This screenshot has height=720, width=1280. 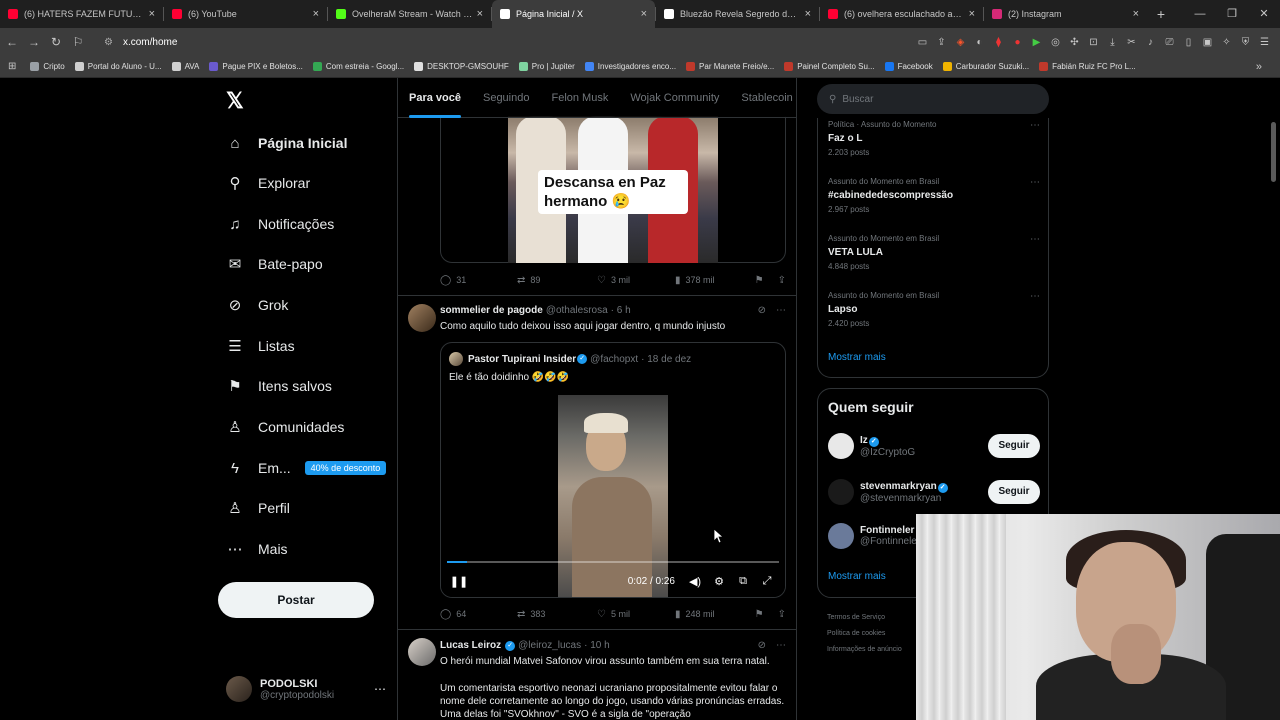 I want to click on author-name: sommelier de pagode, so click(x=491, y=310).